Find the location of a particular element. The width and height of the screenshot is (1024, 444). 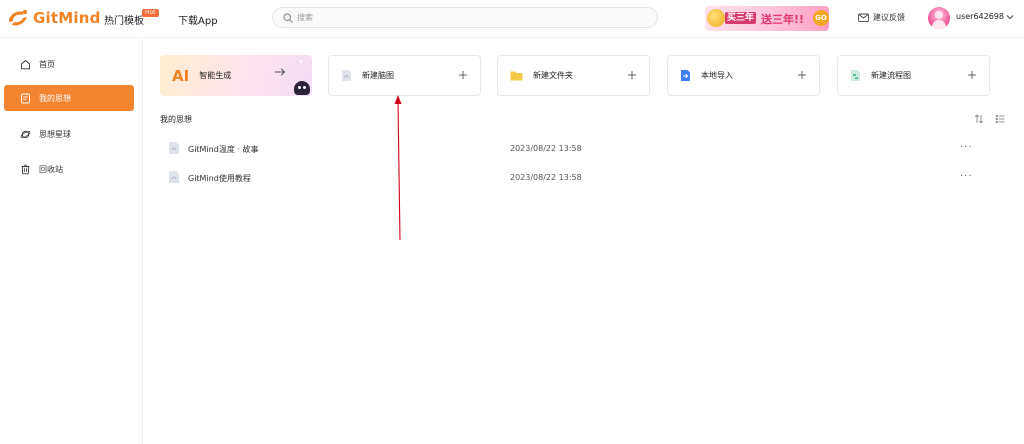

feedback-button: 建议反馈 is located at coordinates (881, 17).